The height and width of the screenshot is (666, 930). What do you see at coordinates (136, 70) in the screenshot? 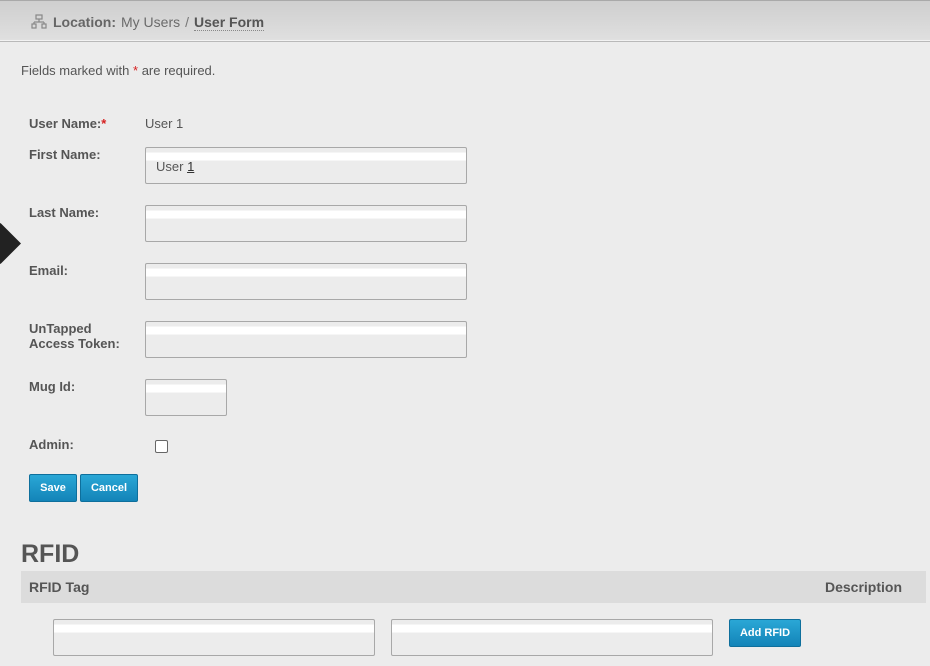
I see `required-star: *` at bounding box center [136, 70].